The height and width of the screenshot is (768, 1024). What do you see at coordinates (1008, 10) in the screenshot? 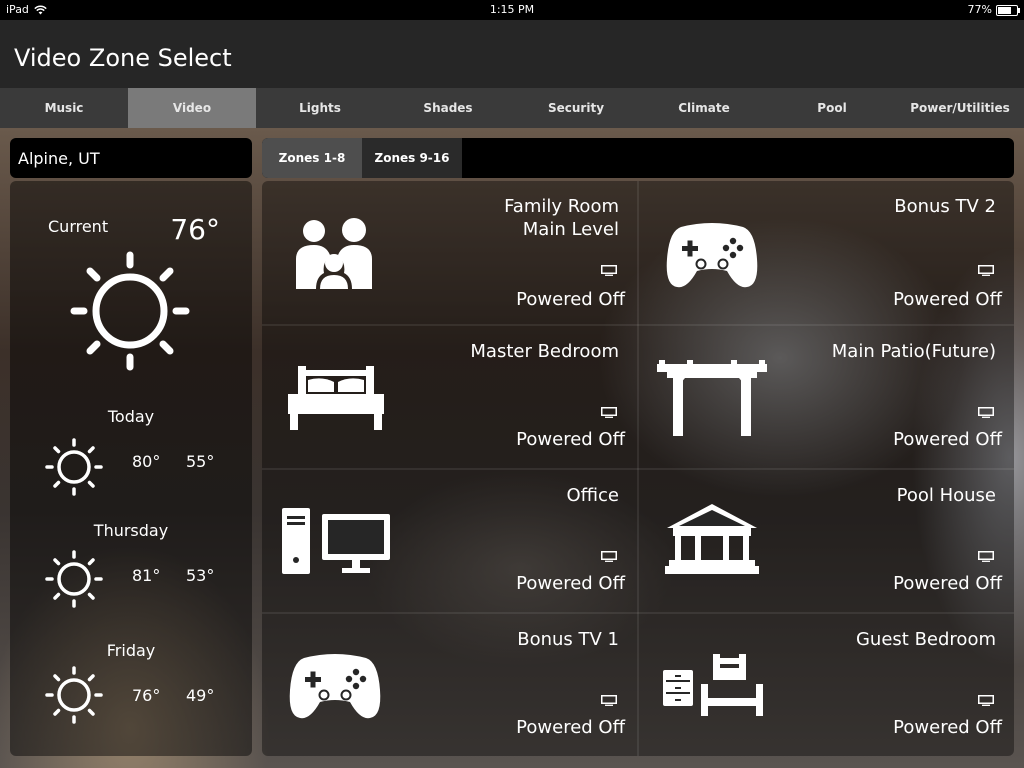
I see `battery-icon` at bounding box center [1008, 10].